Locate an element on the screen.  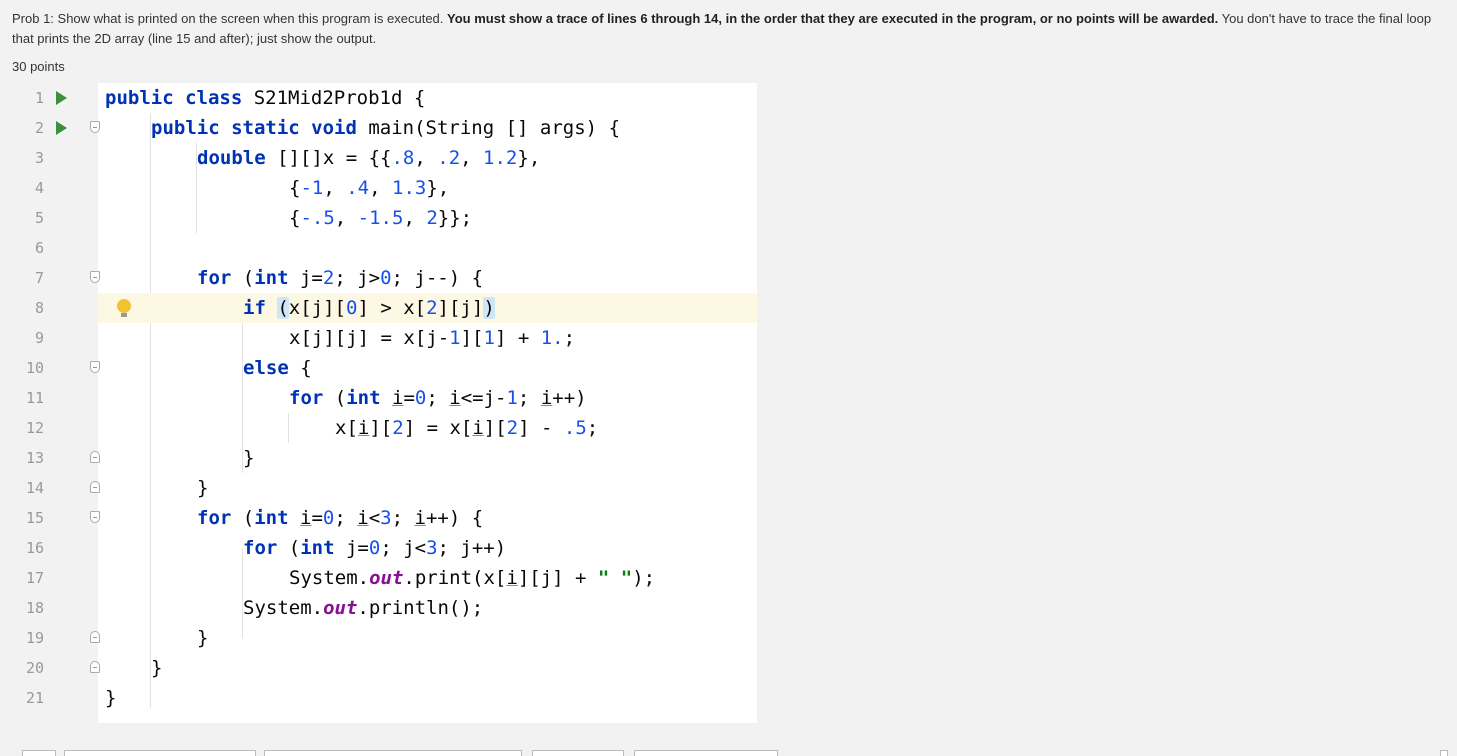
code-line-9: 9 x[j][j] = x[j-1][1] + 1.; is located at coordinates (378, 338).